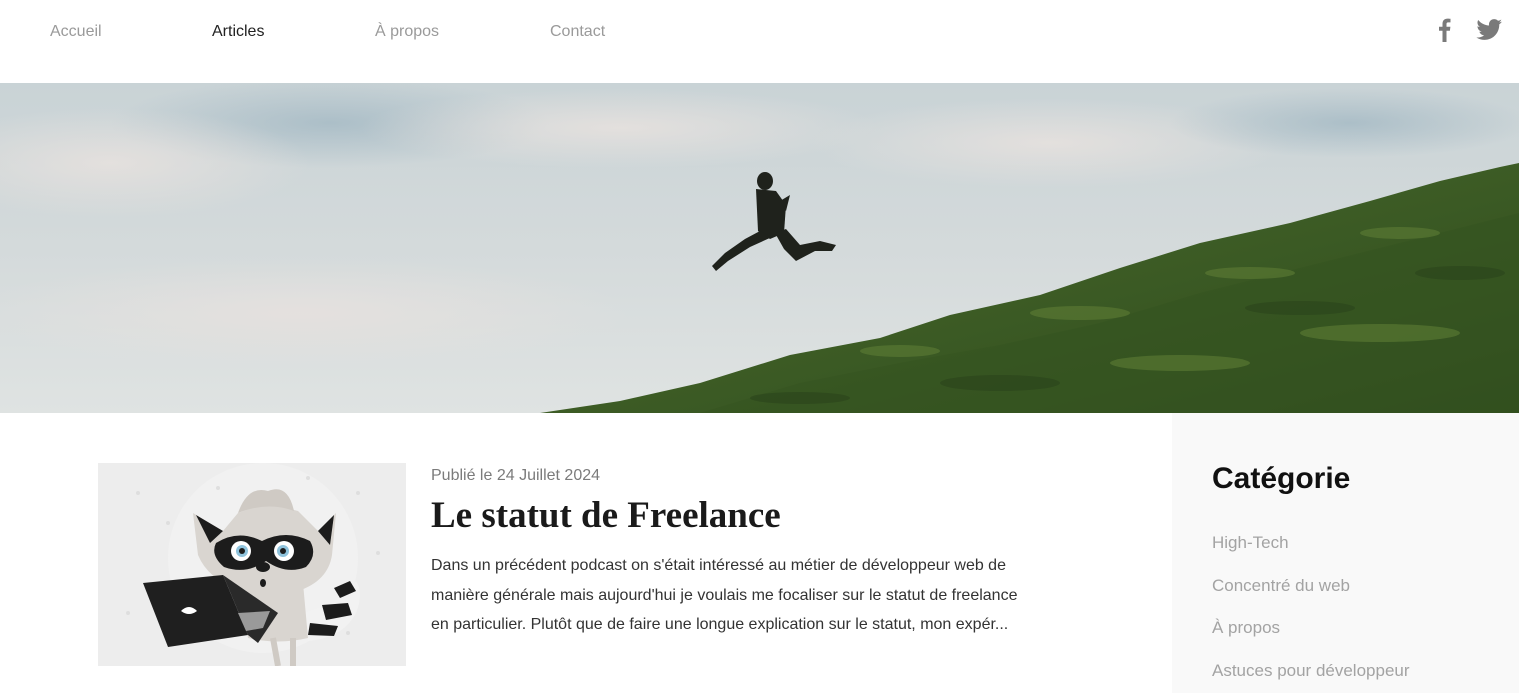  Describe the element at coordinates (76, 32) in the screenshot. I see `nav-item-accueil: Accueil` at that location.